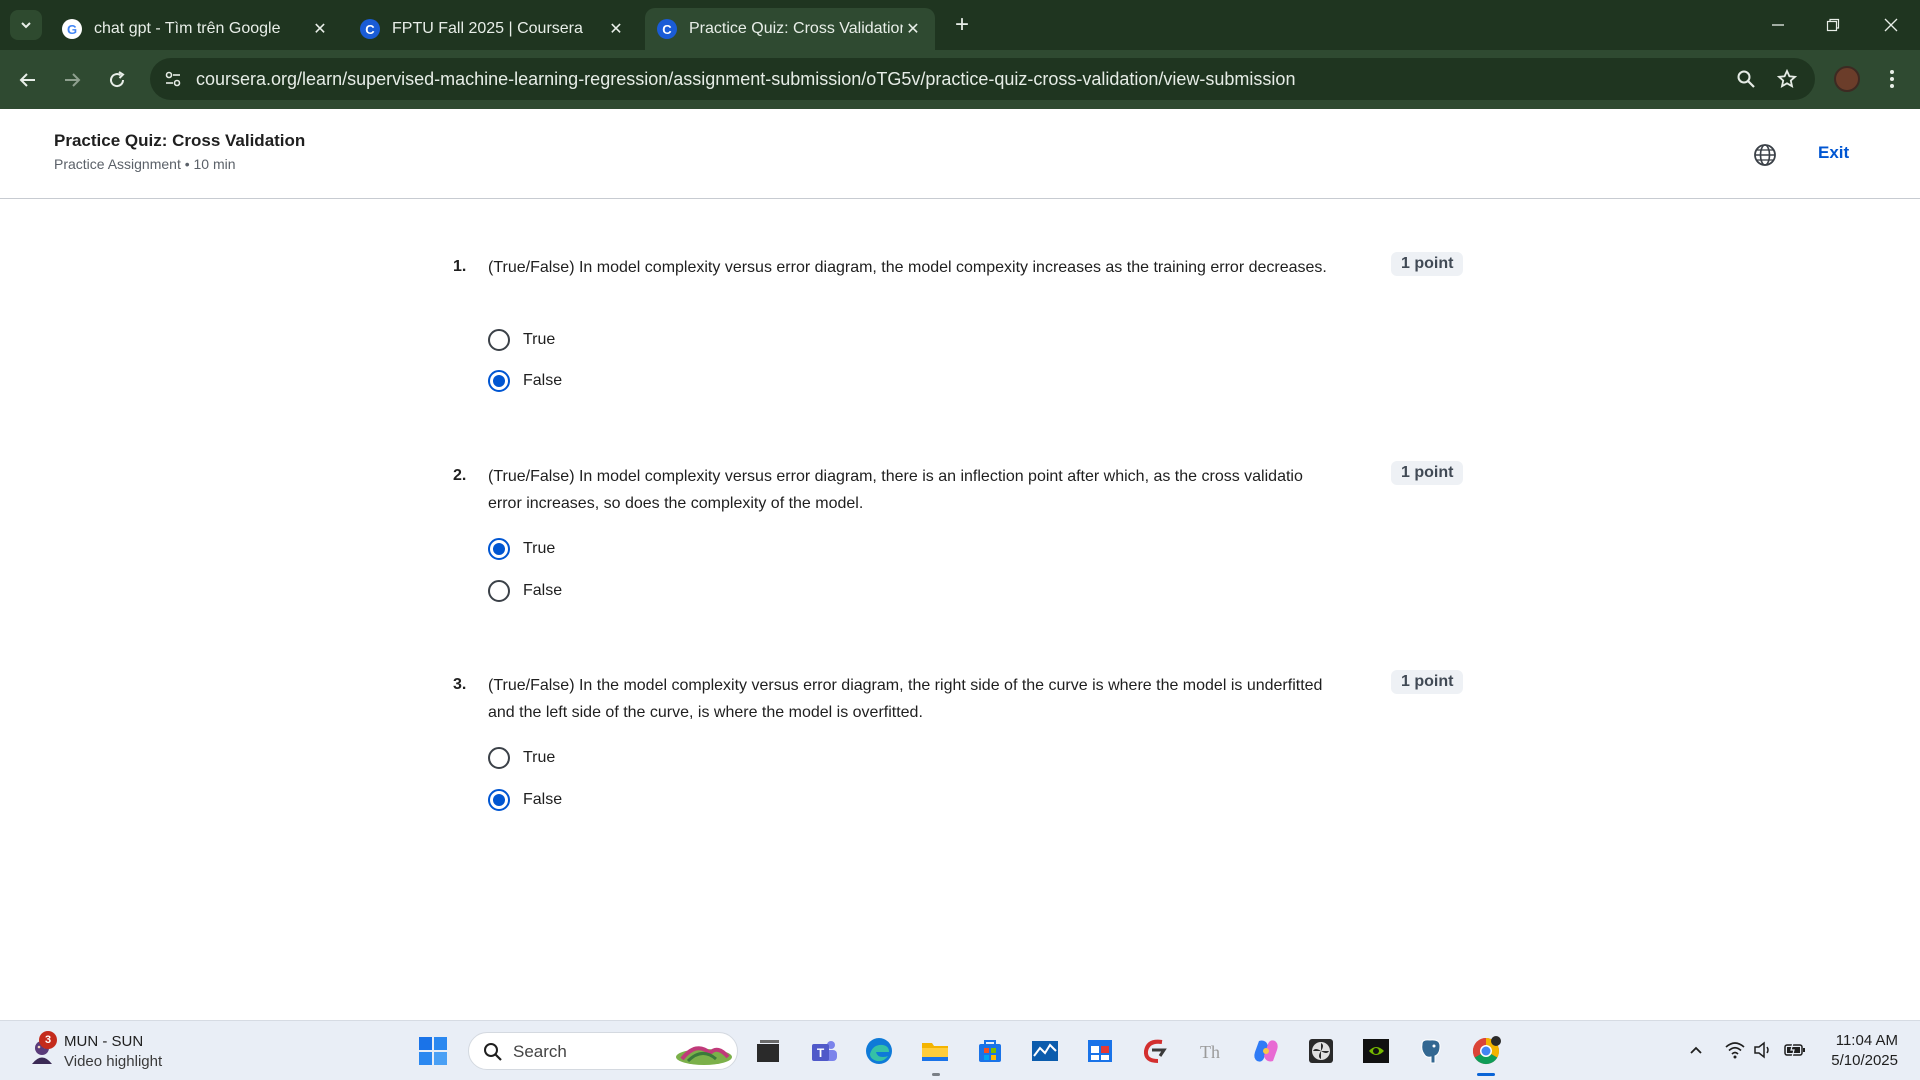 The height and width of the screenshot is (1080, 1920). I want to click on stocks-app-icon, so click(1045, 1051).